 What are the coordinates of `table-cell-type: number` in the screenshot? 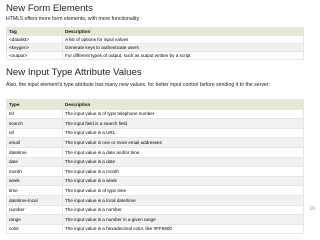 It's located at (34, 210).